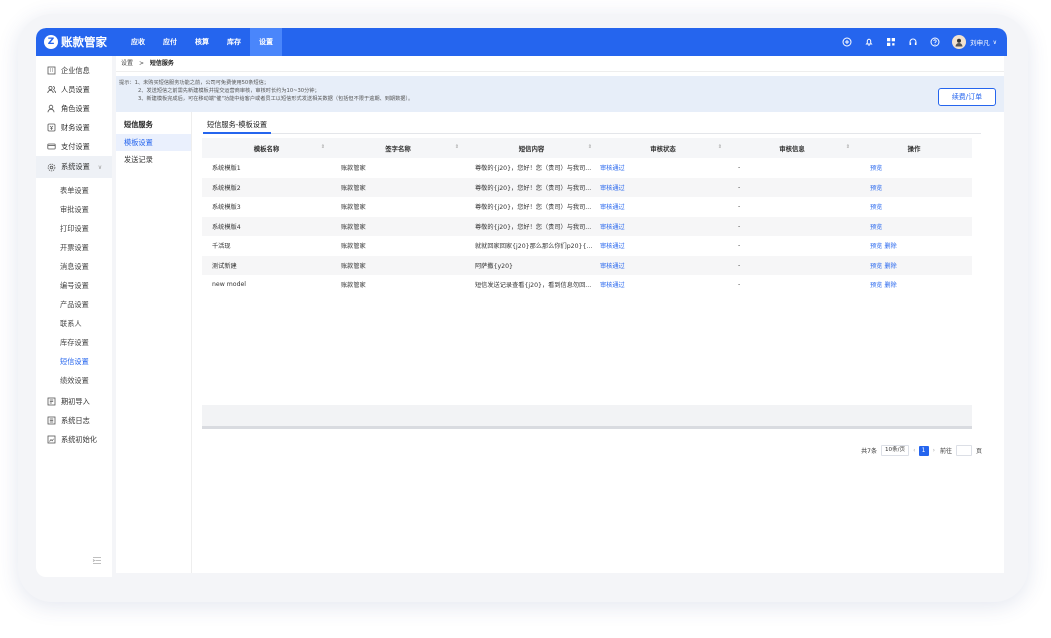 The width and height of the screenshot is (1051, 638). Describe the element at coordinates (792, 148) in the screenshot. I see `column-header: 审核信息 ⇕` at that location.